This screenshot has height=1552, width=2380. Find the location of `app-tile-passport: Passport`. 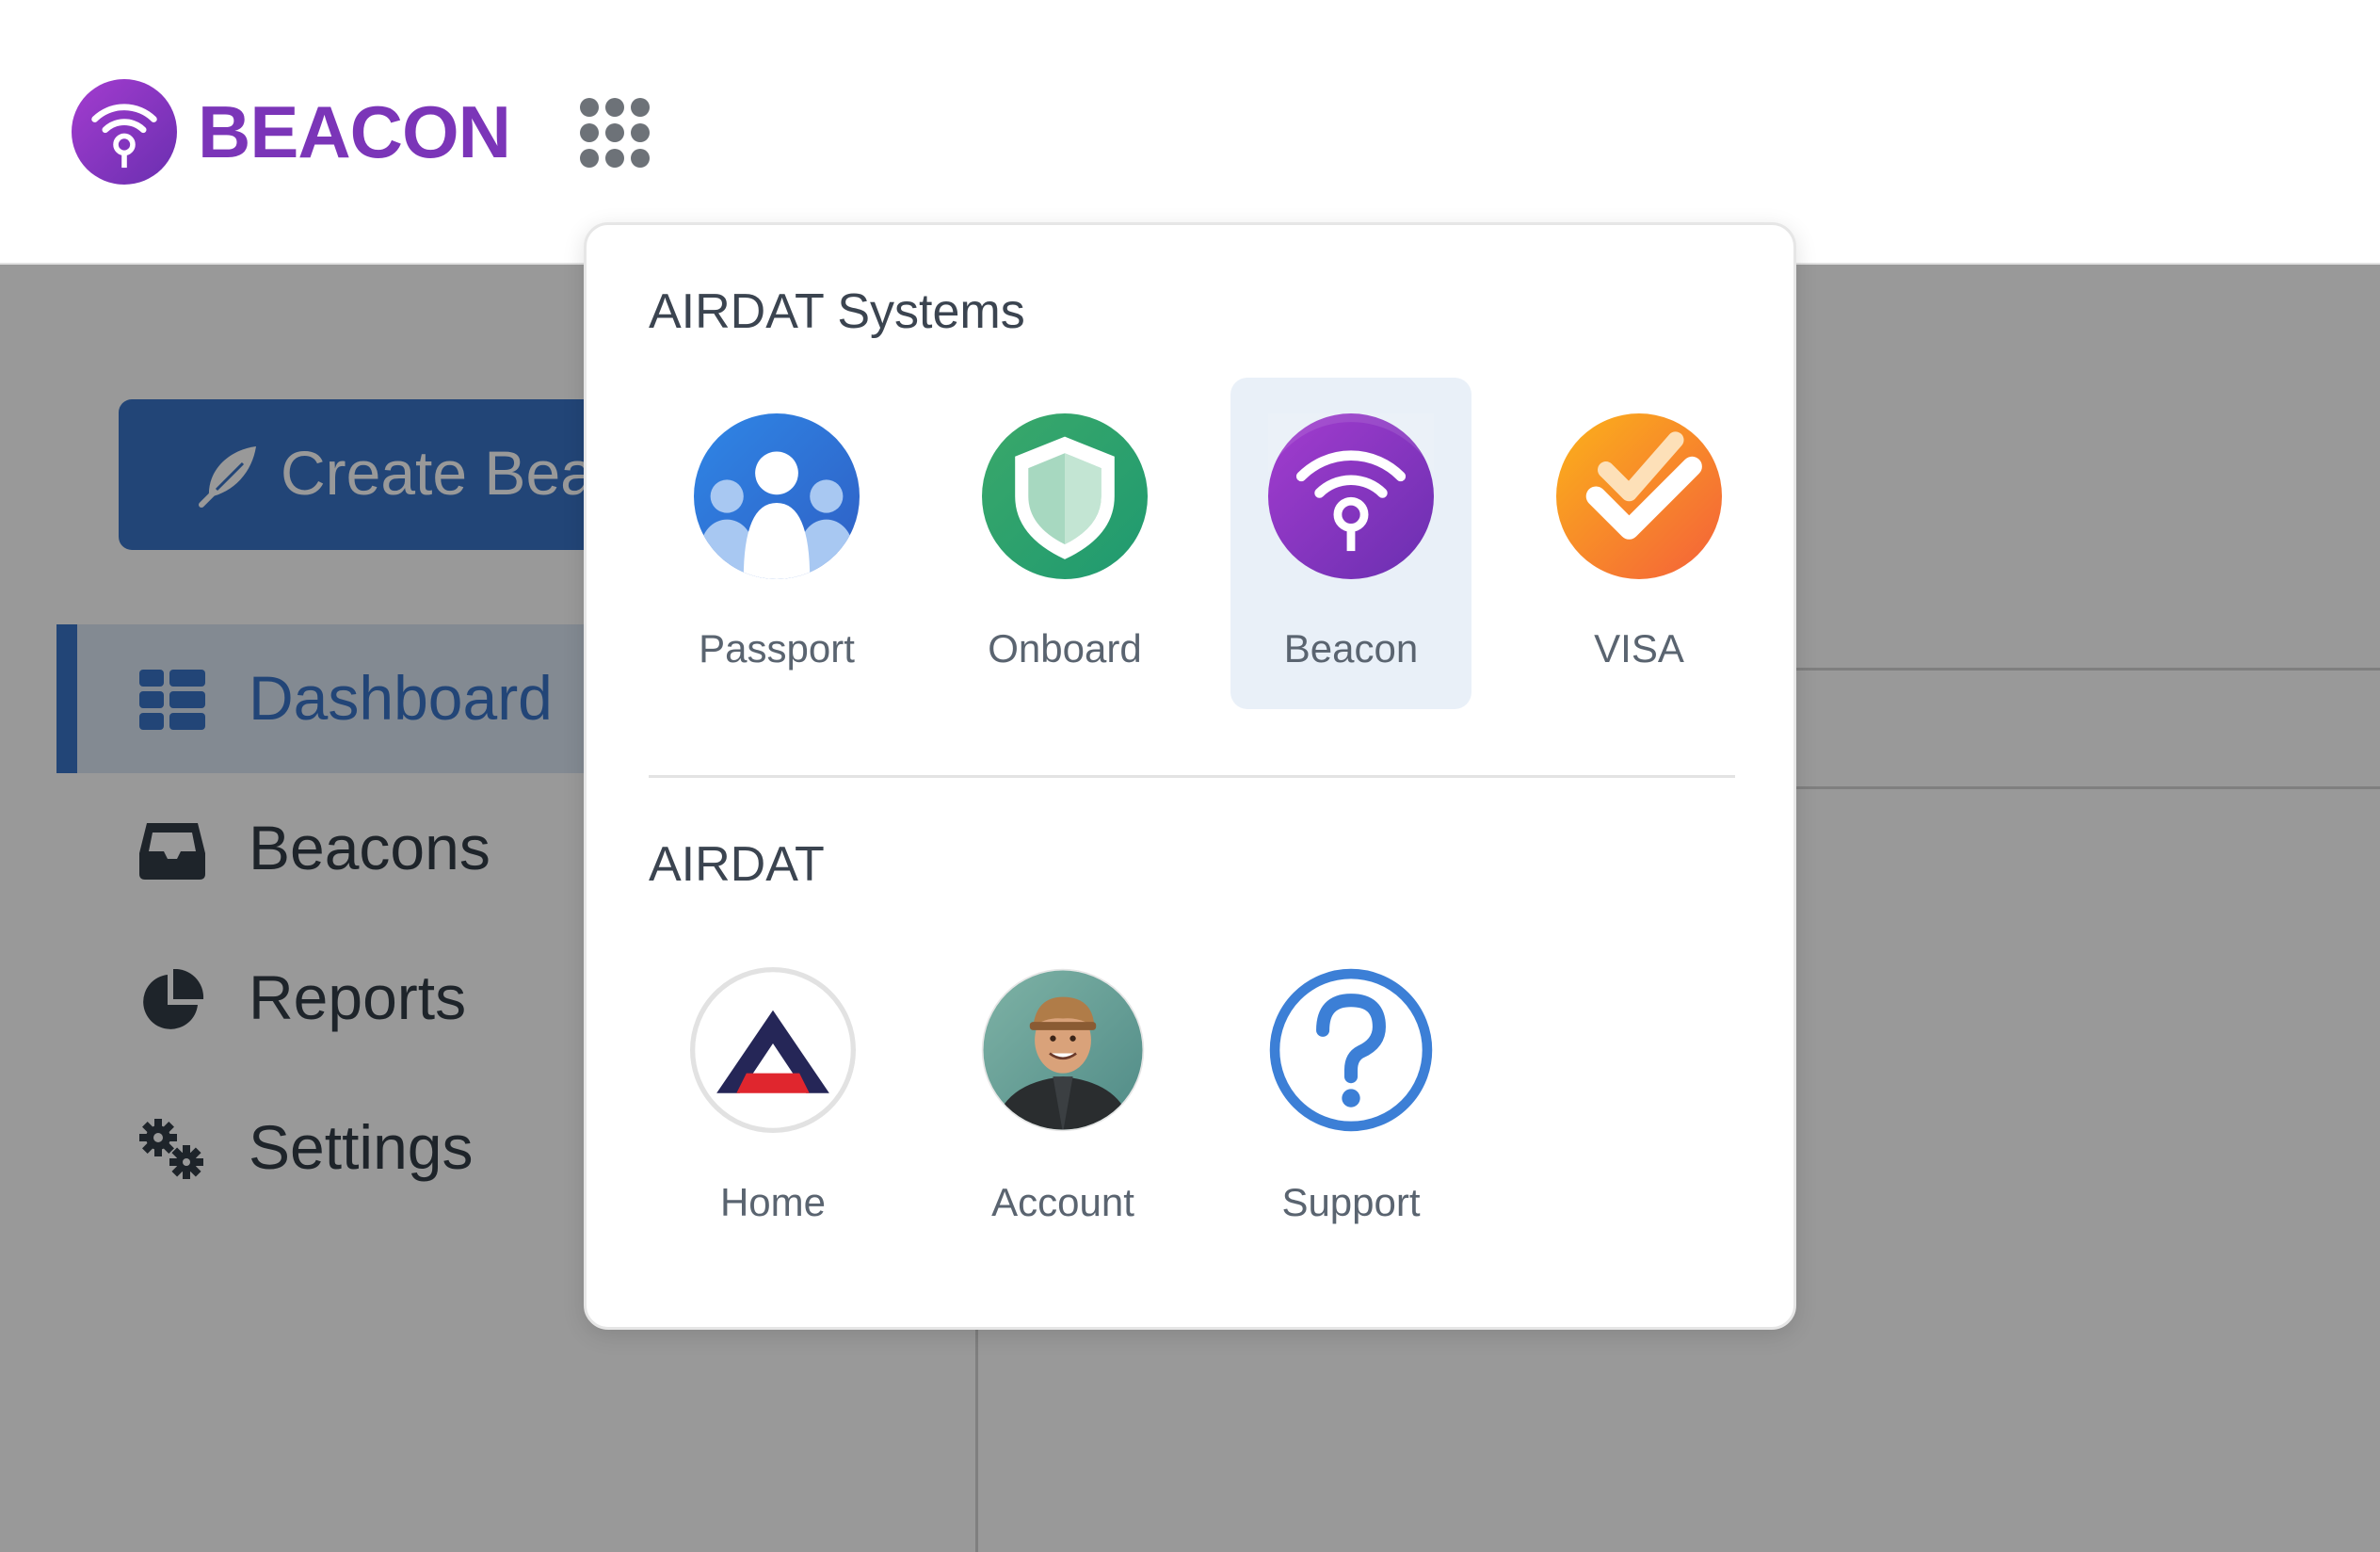

app-tile-passport: Passport is located at coordinates (776, 543).